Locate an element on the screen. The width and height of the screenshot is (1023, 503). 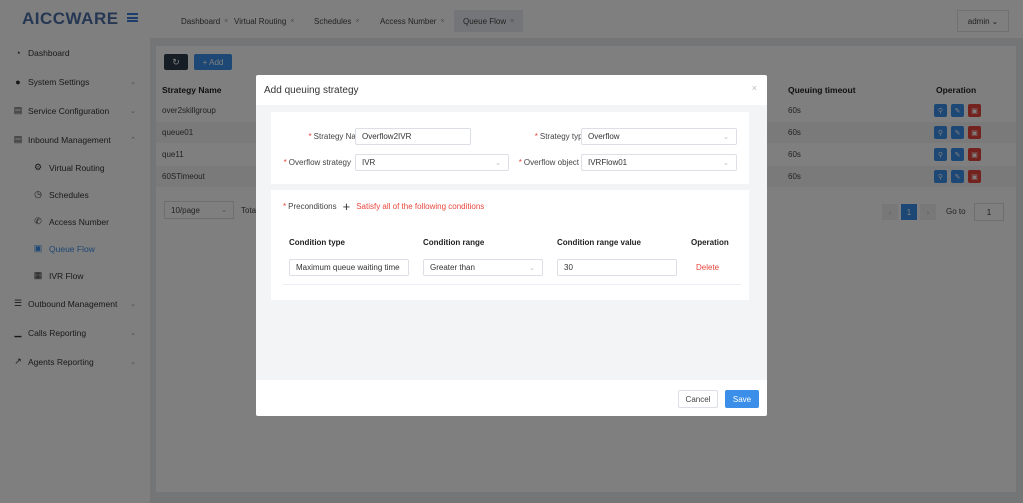
overflow-object-value: IVRFlow01 is located at coordinates (608, 162).